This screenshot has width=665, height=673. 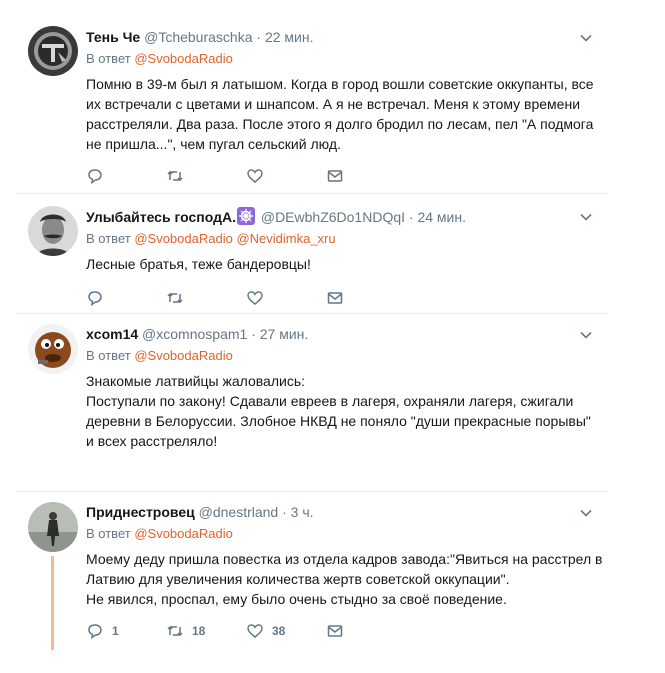 I want to click on timestamp: 24 мин., so click(x=441, y=217).